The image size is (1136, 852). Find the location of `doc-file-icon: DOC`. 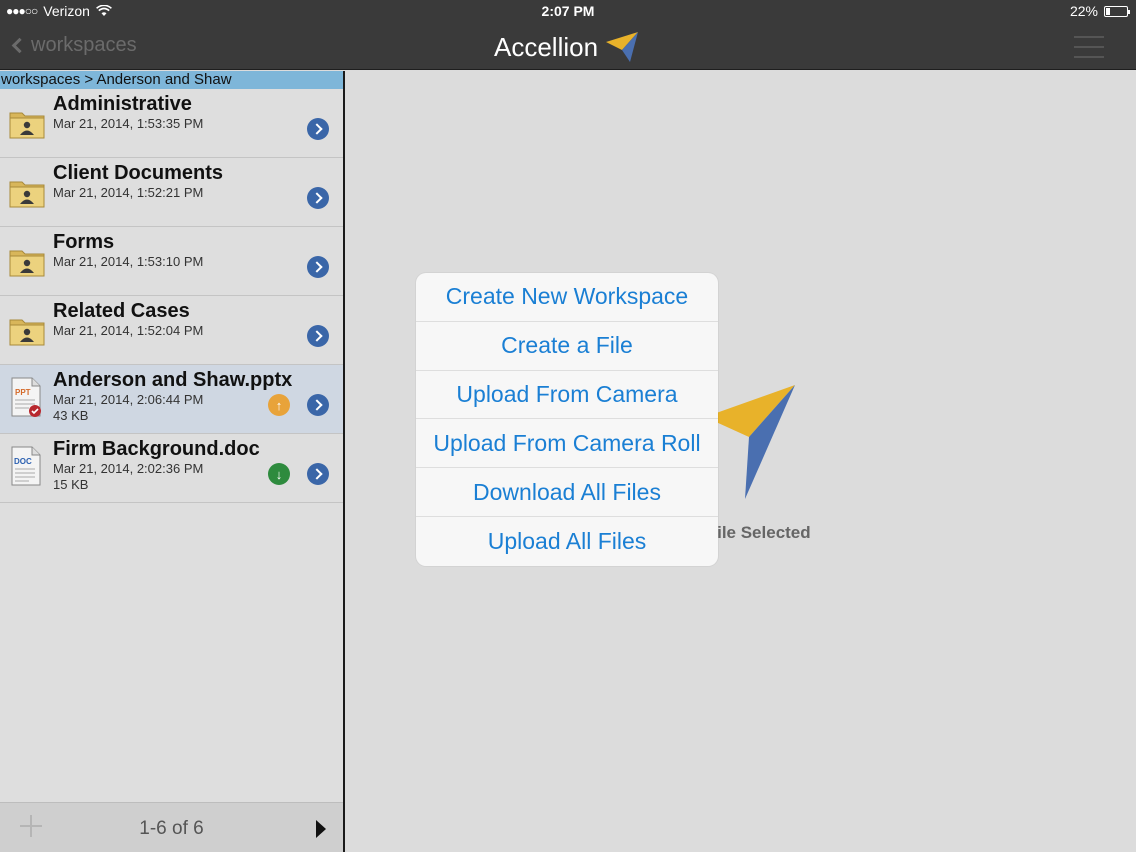

doc-file-icon: DOC is located at coordinates (26, 466).